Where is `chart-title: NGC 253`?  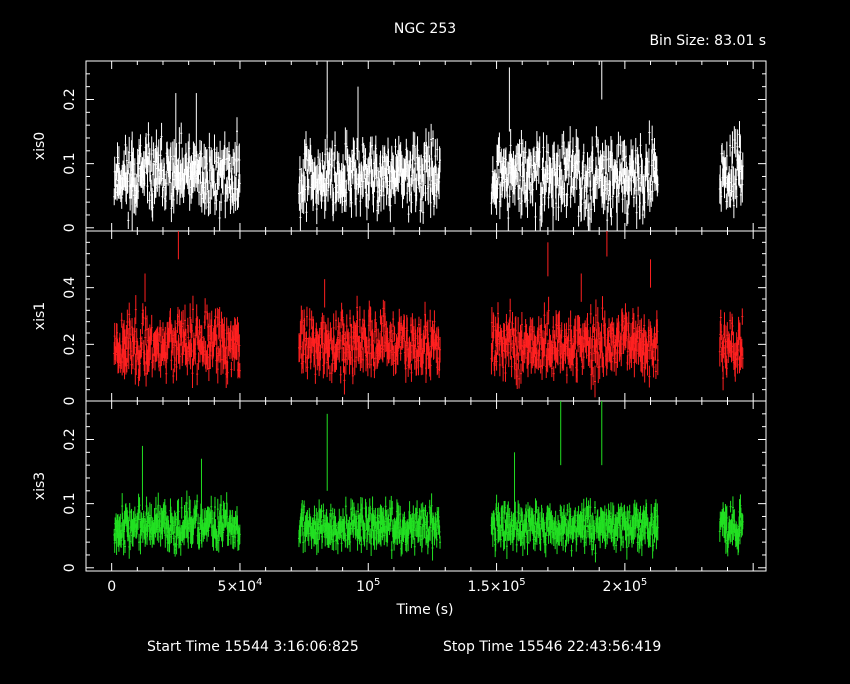
chart-title: NGC 253 is located at coordinates (425, 29).